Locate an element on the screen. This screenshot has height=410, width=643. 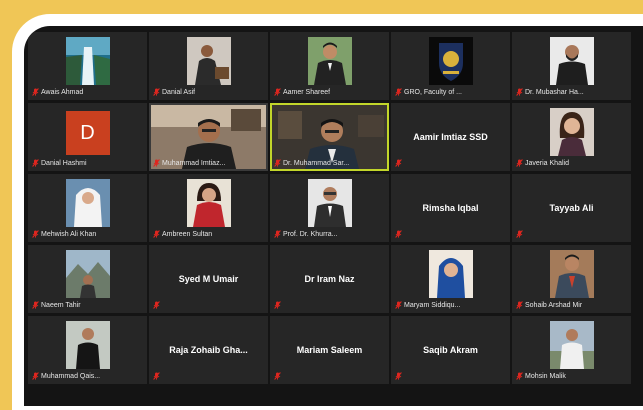
participant-tile-aamir-imtiaz-ssd: Aamir Imtiaz SSD is located at coordinates (450, 137).